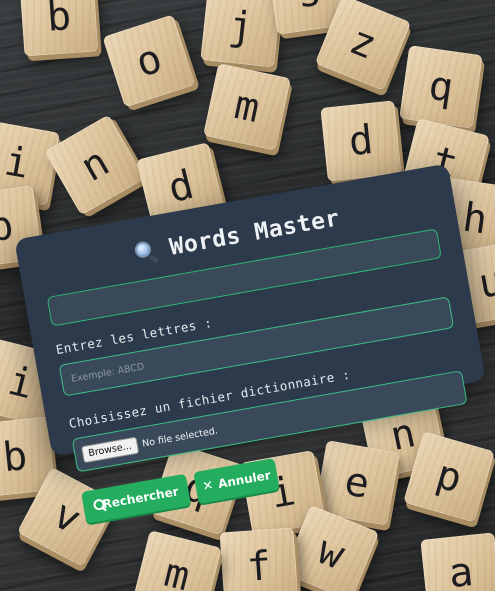  What do you see at coordinates (361, 141) in the screenshot?
I see `background-tile: d` at bounding box center [361, 141].